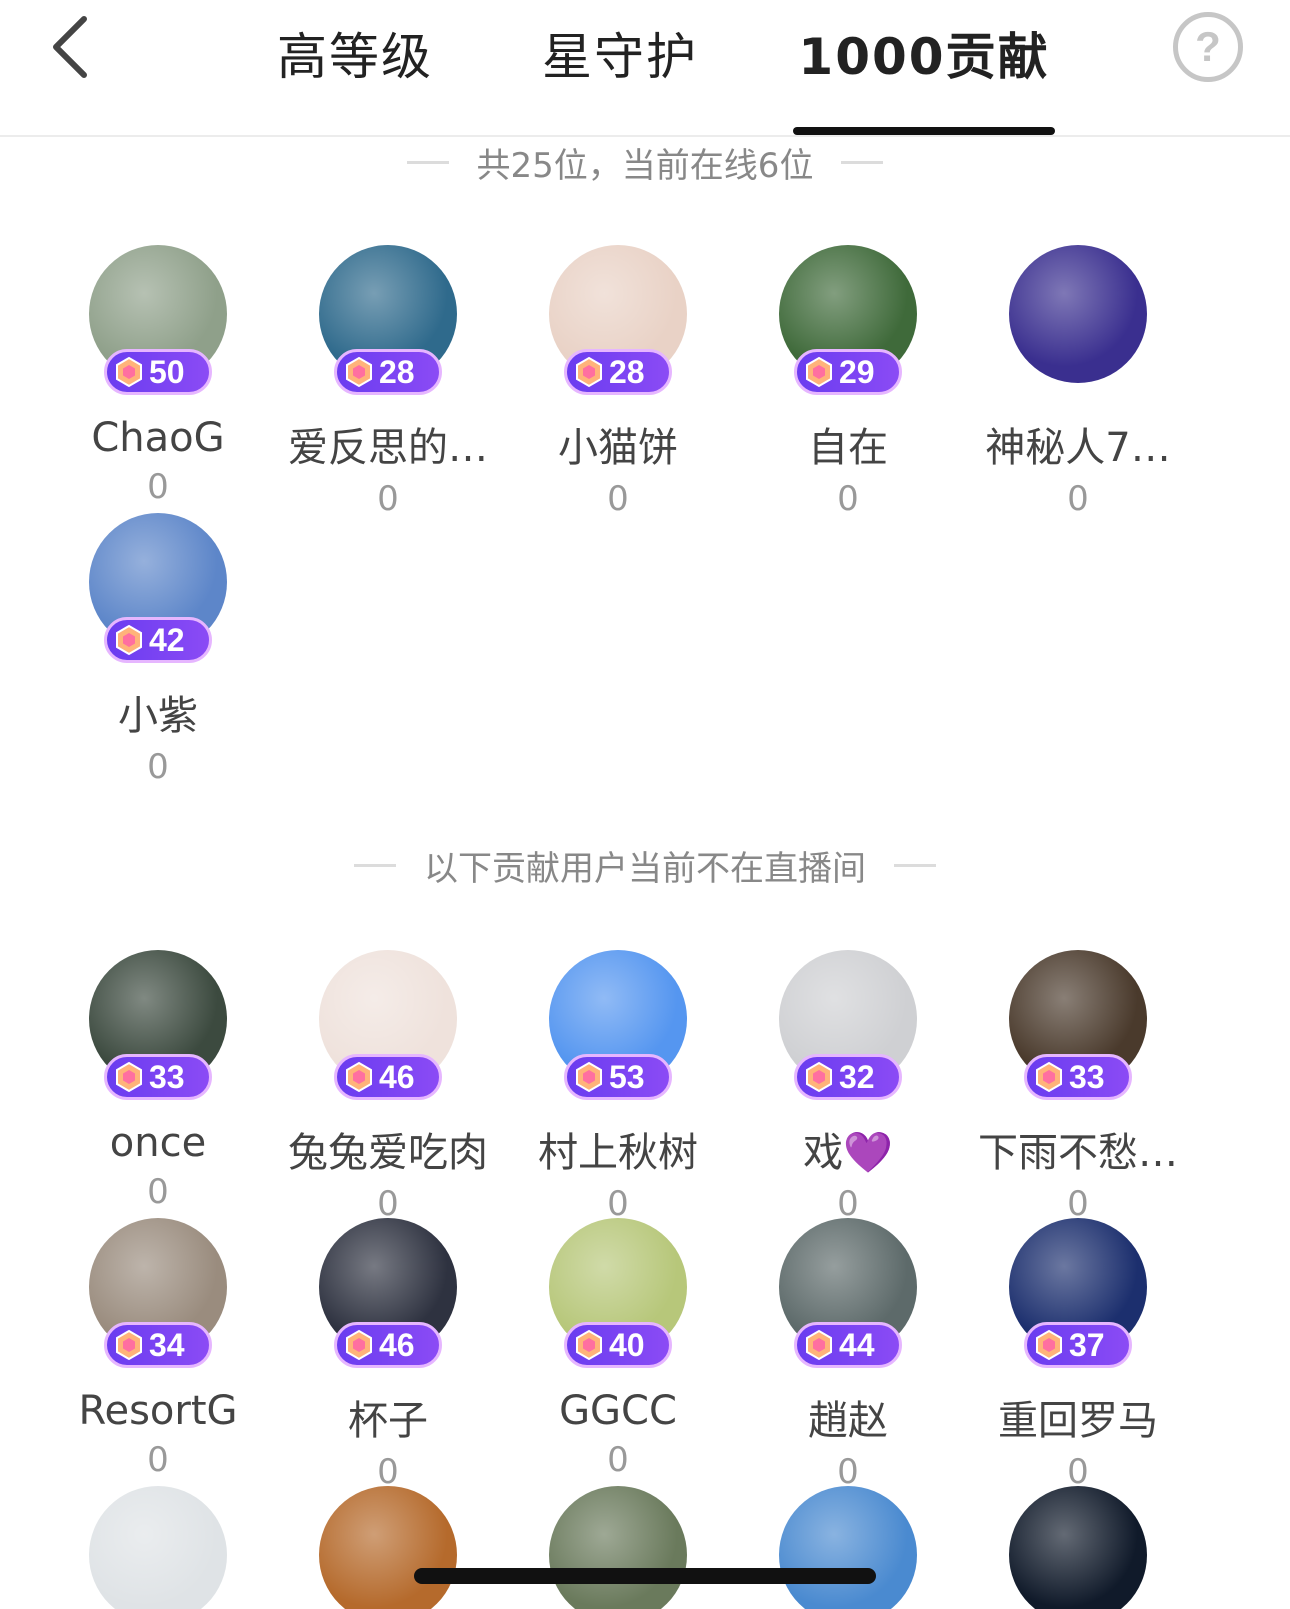  I want to click on back-button, so click(70, 47).